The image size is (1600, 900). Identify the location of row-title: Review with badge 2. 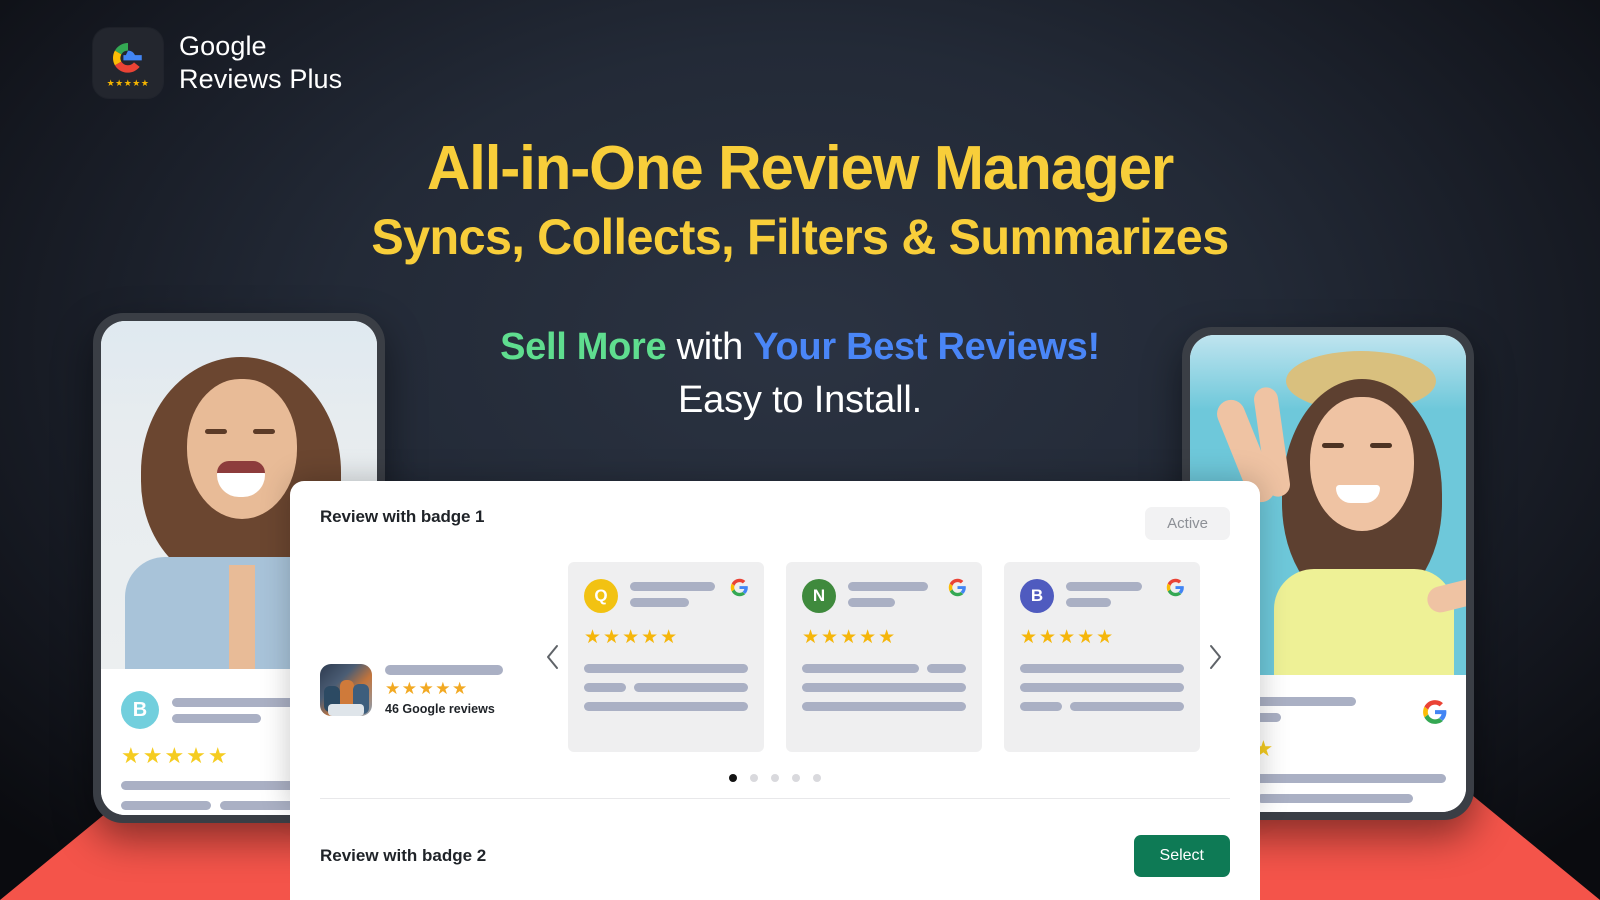
(403, 855).